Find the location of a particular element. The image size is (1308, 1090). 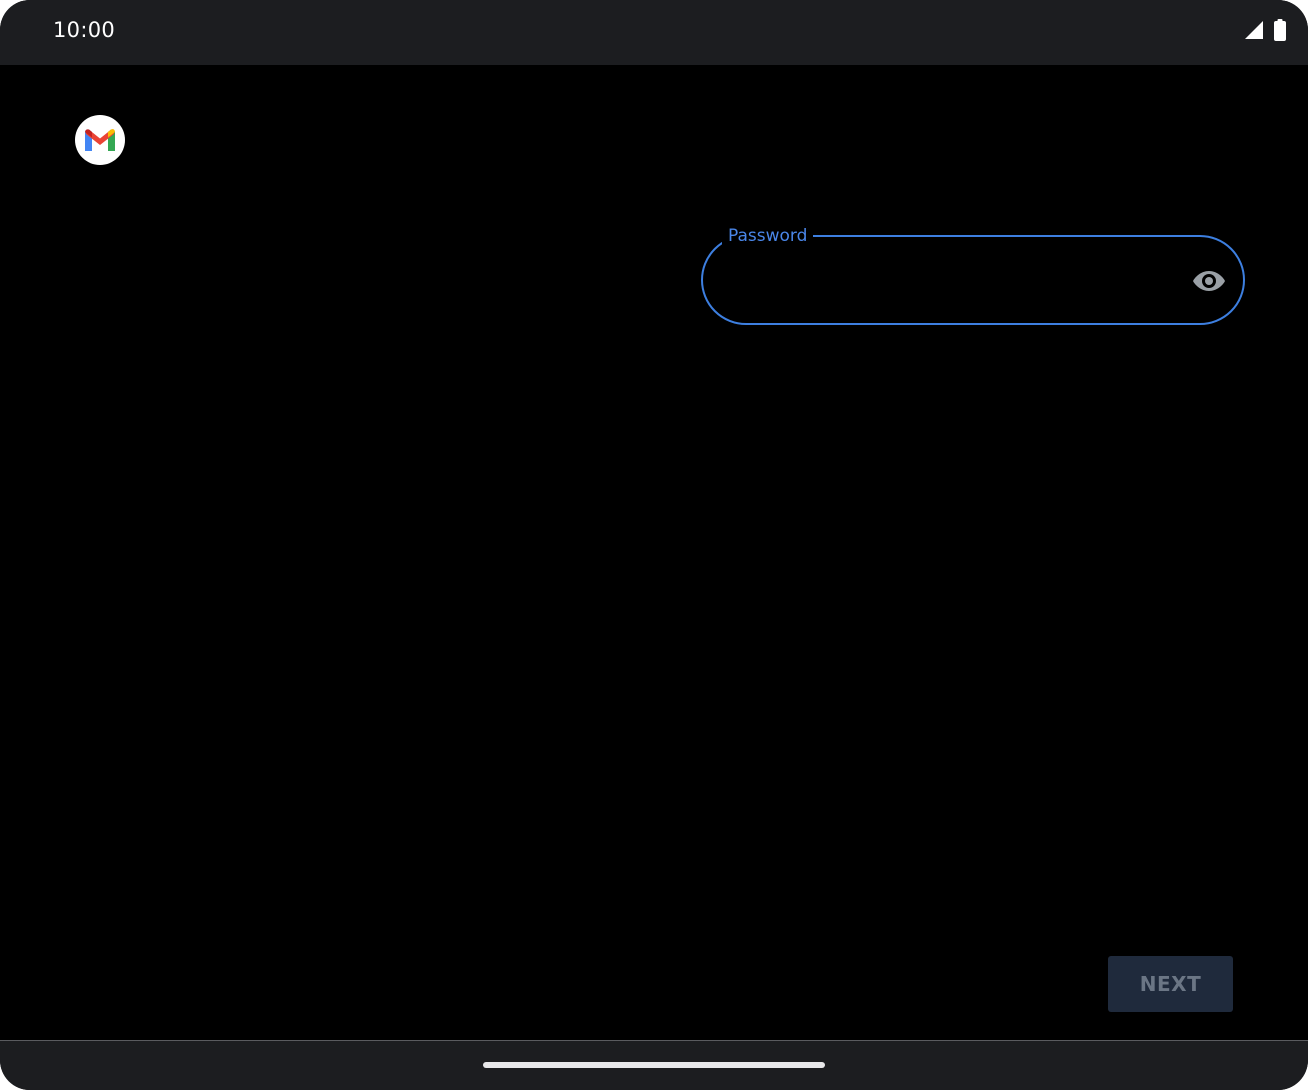

status-icons is located at coordinates (1265, 32).